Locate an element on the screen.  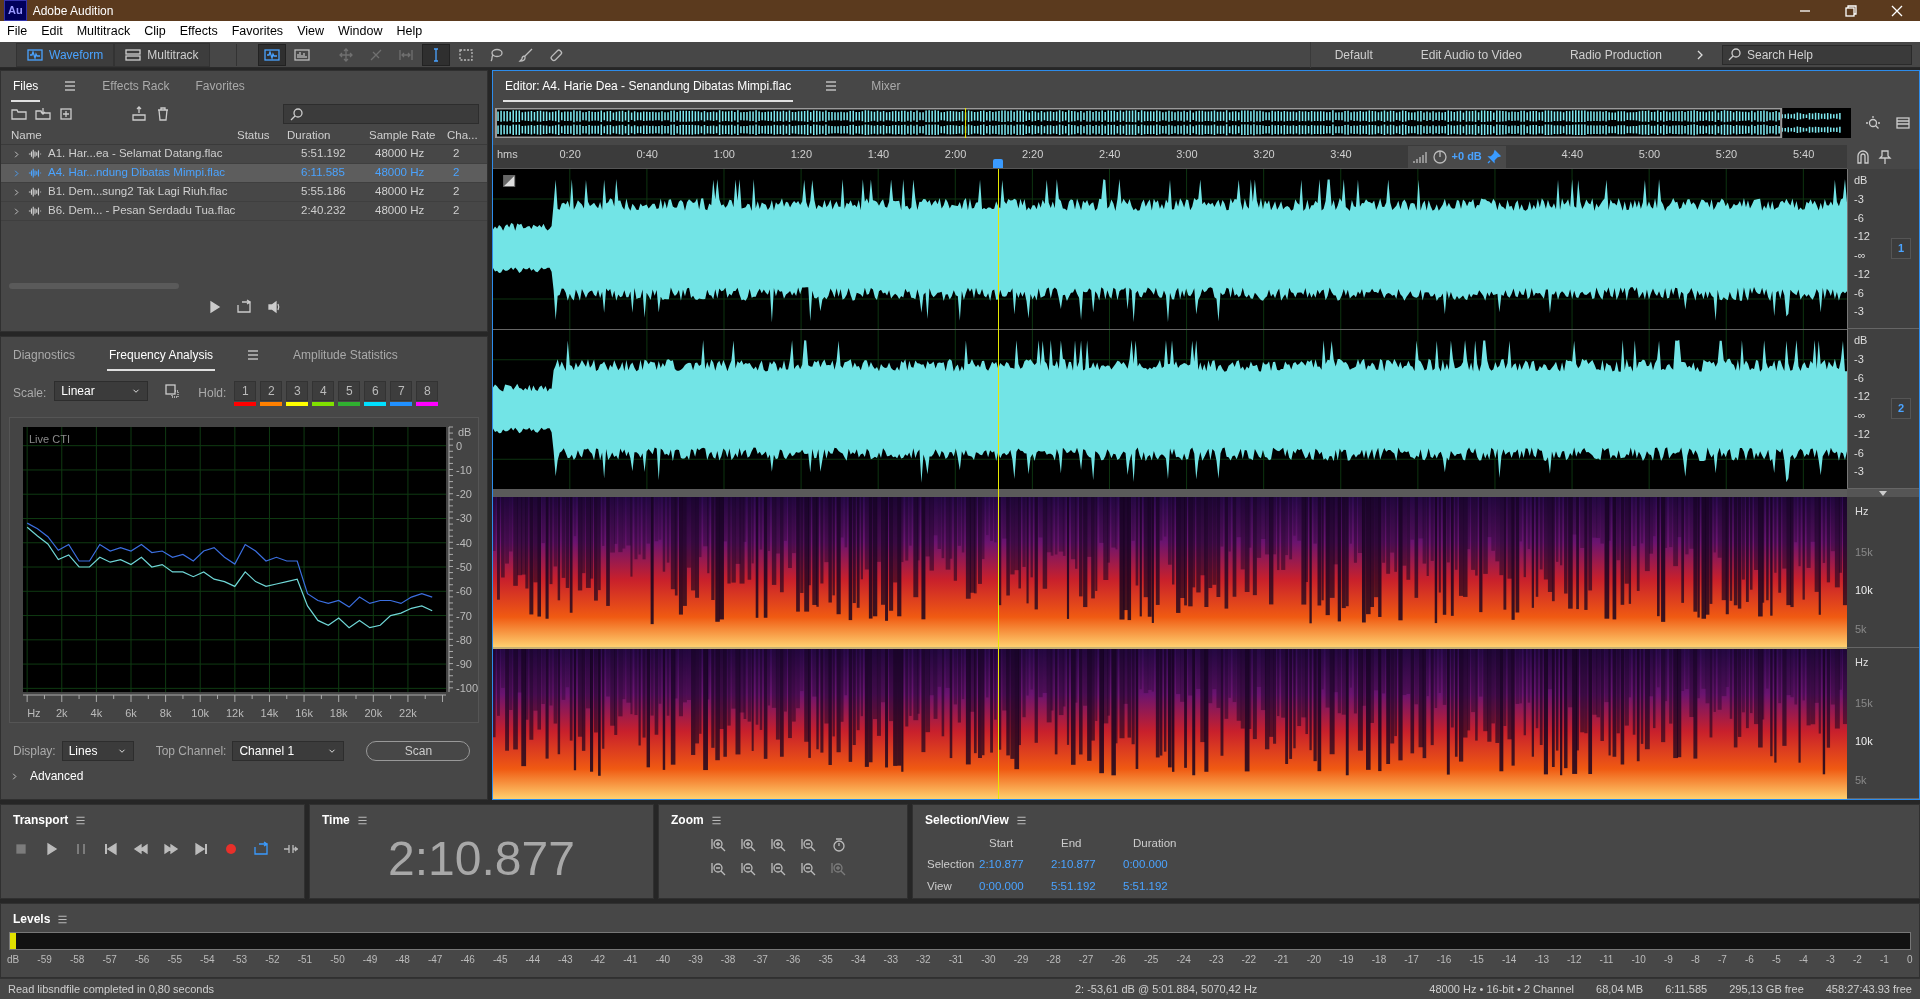
scale-label: -3 is located at coordinates (1859, 472).